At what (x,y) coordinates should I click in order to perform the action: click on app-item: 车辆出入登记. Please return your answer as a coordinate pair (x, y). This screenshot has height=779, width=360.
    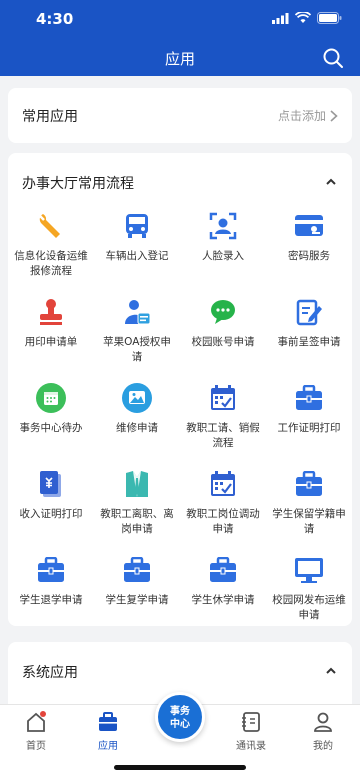
    Looking at the image, I should click on (137, 254).